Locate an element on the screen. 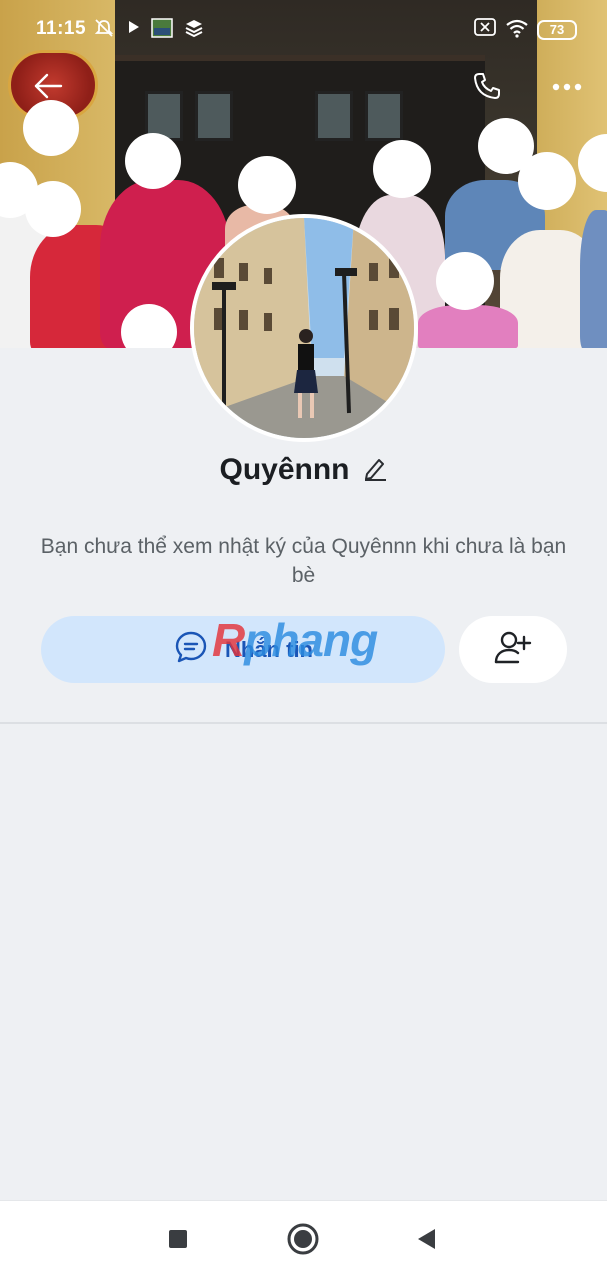  avatar is located at coordinates (304, 328).